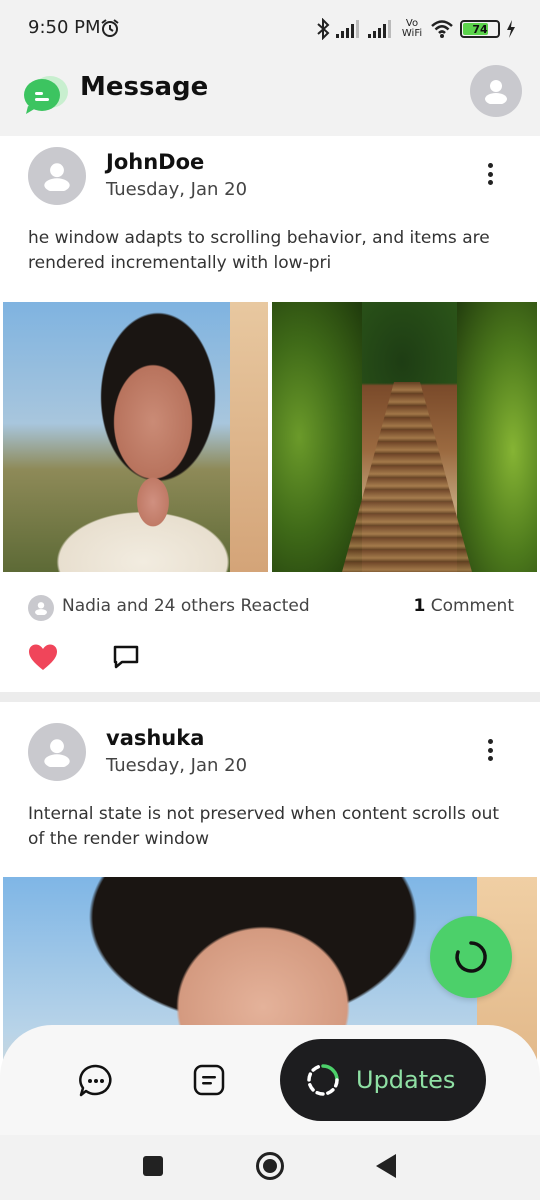 This screenshot has width=540, height=1200. What do you see at coordinates (412, 28) in the screenshot?
I see `vowifi-label: Vo WiFi` at bounding box center [412, 28].